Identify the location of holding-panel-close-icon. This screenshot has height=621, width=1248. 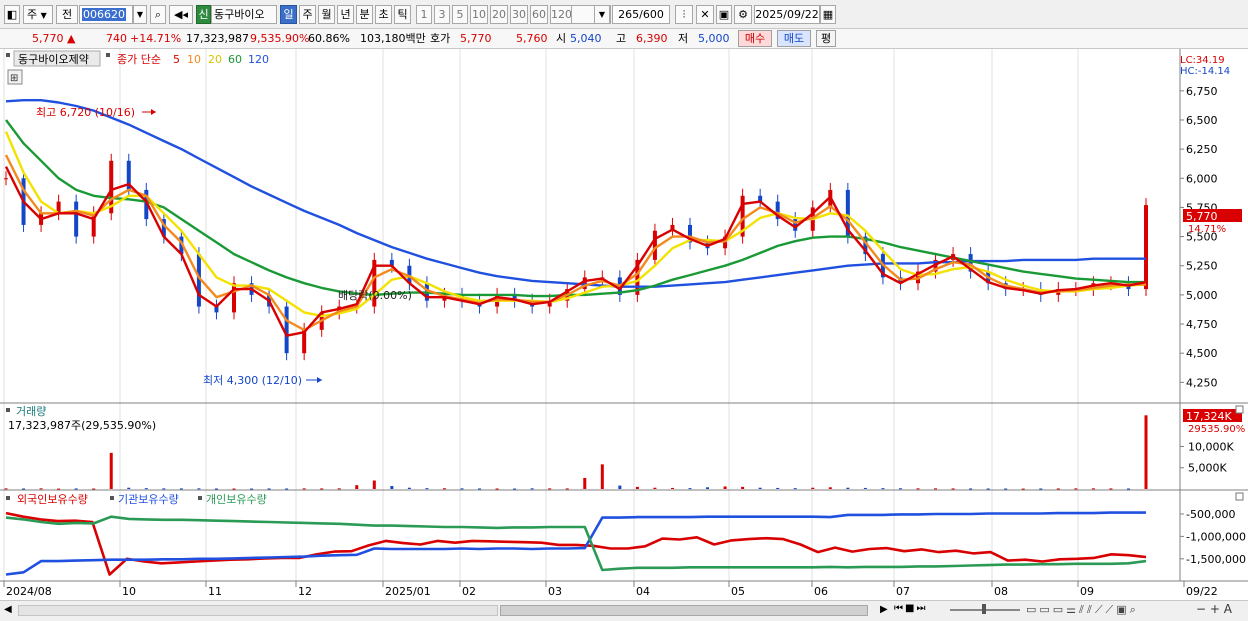
(1239, 496).